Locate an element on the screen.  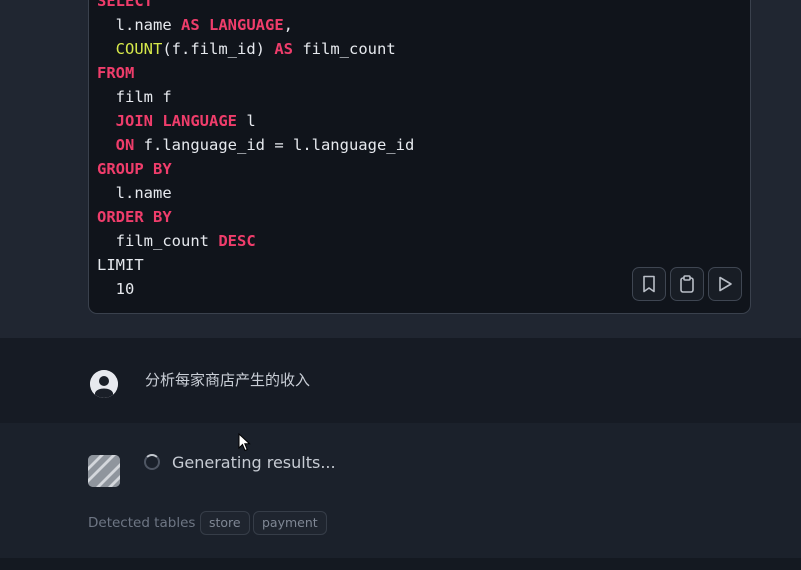
sql-text: (f.film_id) is located at coordinates (218, 49).